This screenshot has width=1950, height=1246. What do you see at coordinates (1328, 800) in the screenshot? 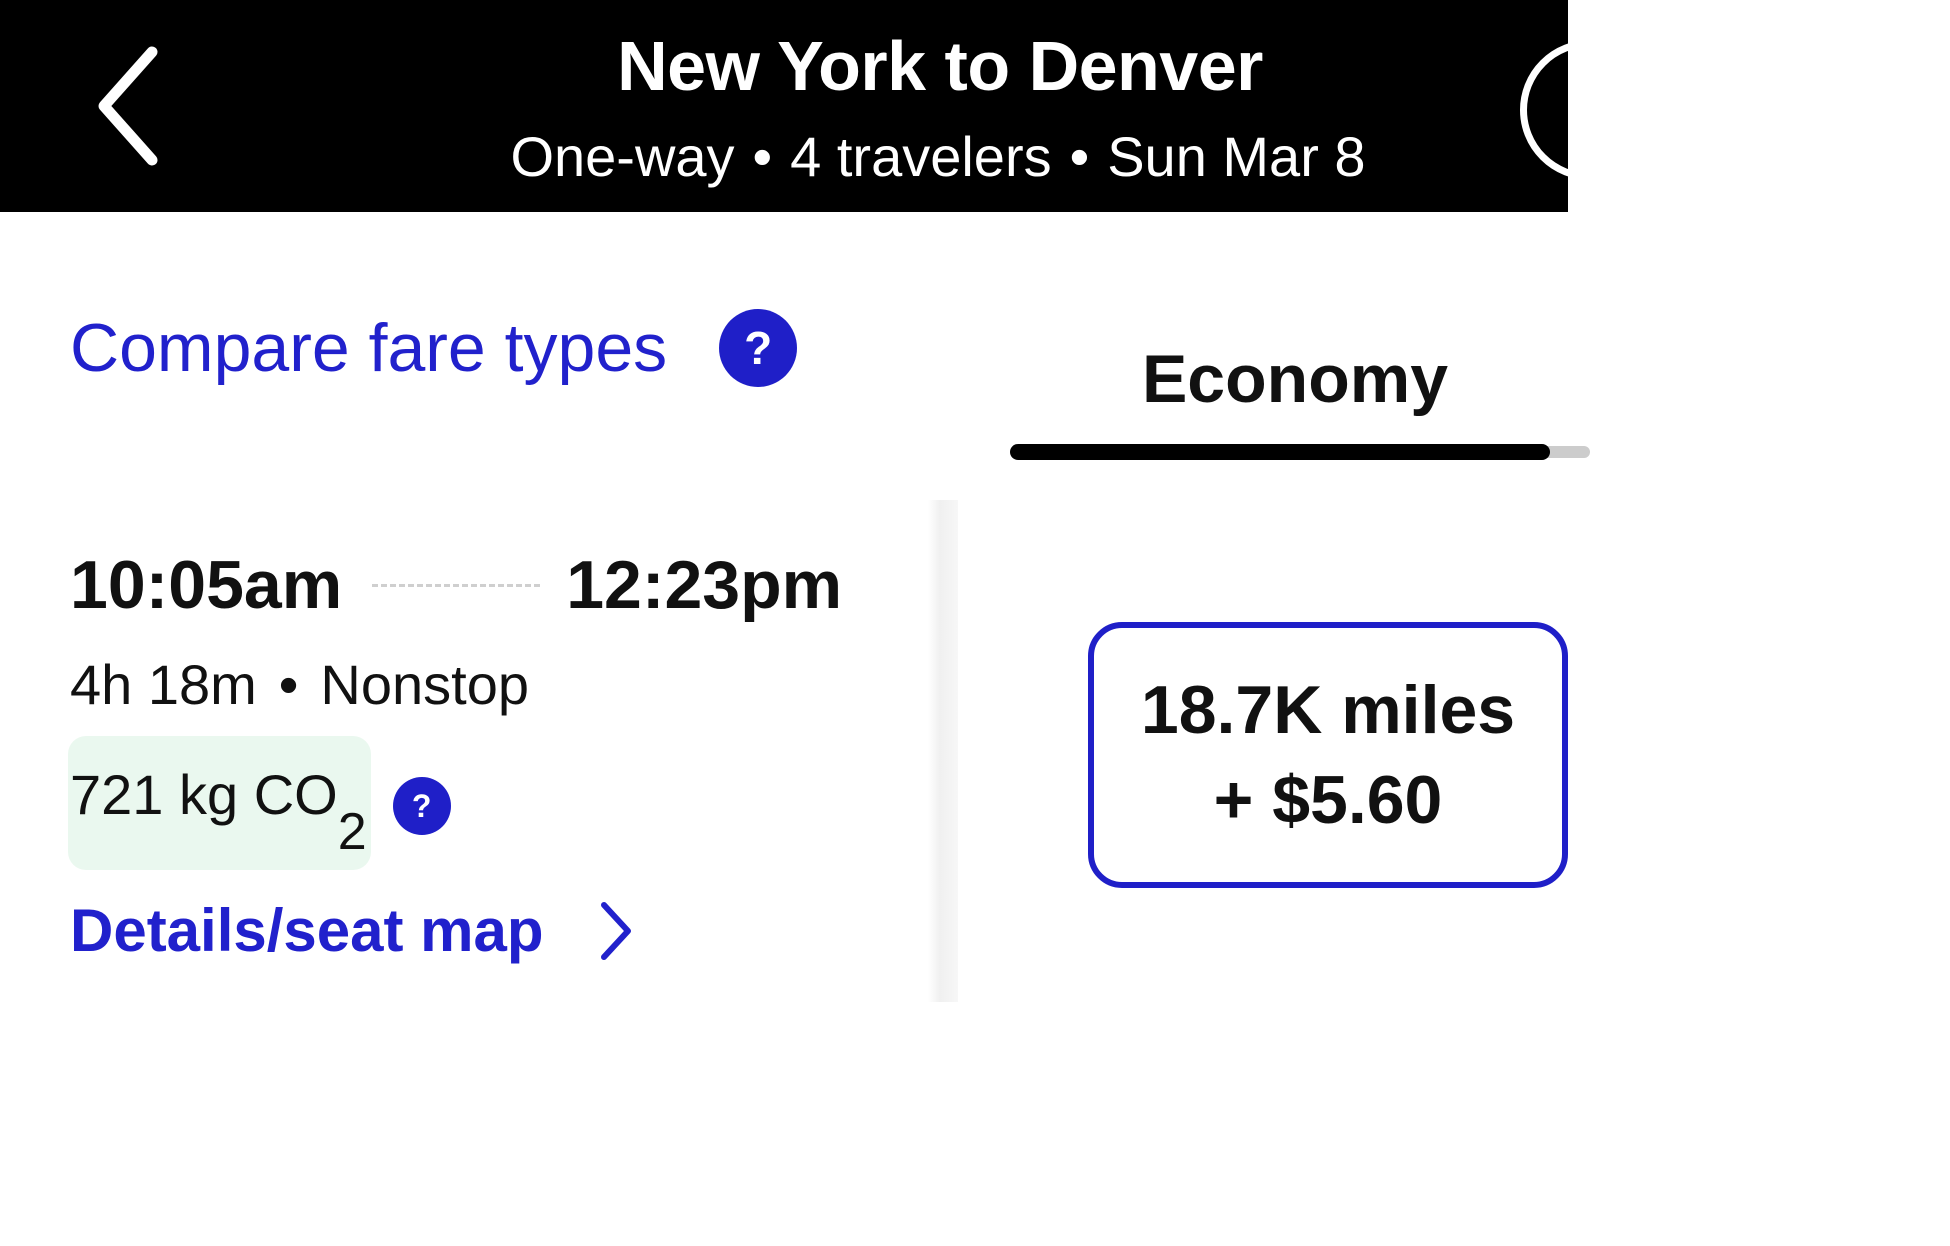
I see `fare-cash: + $5.60` at bounding box center [1328, 800].